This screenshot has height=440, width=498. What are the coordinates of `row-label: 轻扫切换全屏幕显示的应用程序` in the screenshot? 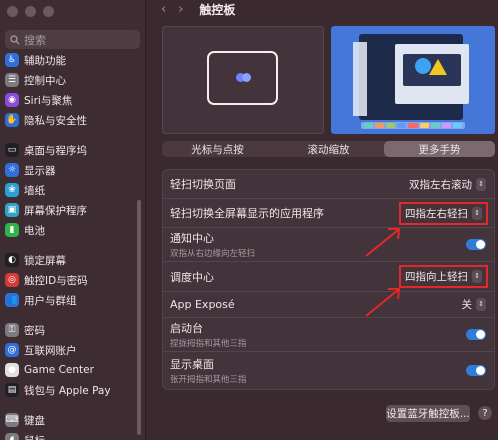 It's located at (247, 213).